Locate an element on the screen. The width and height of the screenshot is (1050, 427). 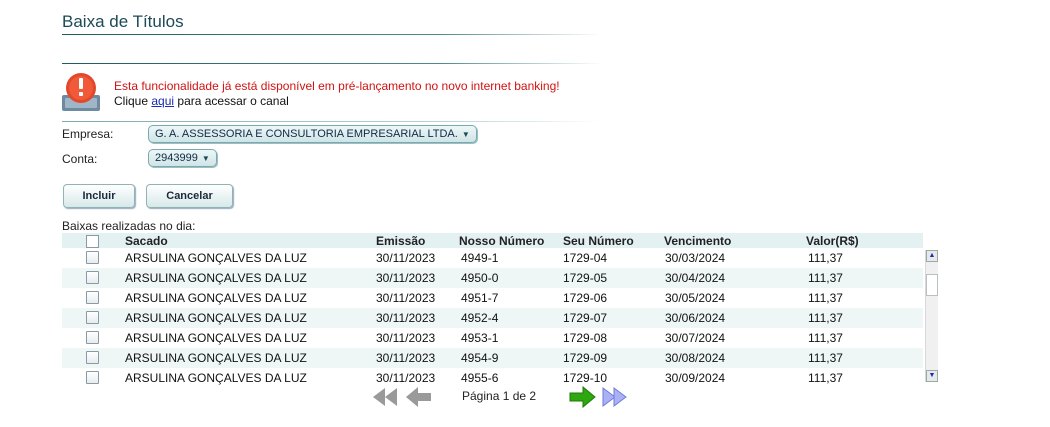
alert-link-line: Clique aqui para acessar o canal is located at coordinates (201, 101).